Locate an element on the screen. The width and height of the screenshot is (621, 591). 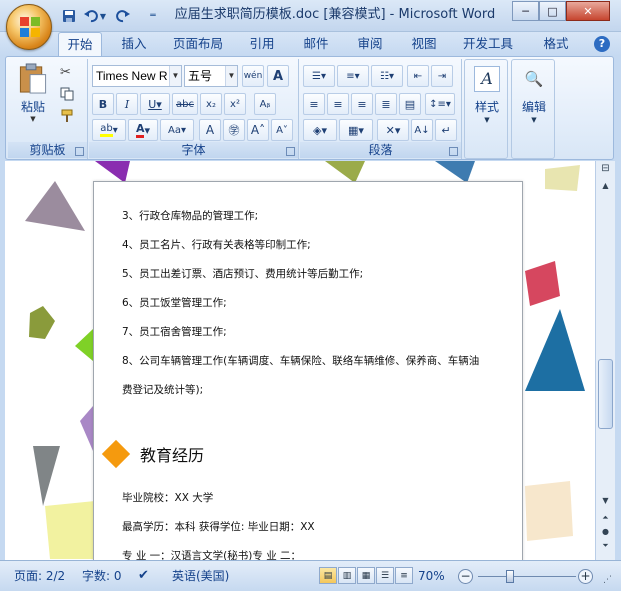
tab-review: 审阅 is located at coordinates (370, 44).